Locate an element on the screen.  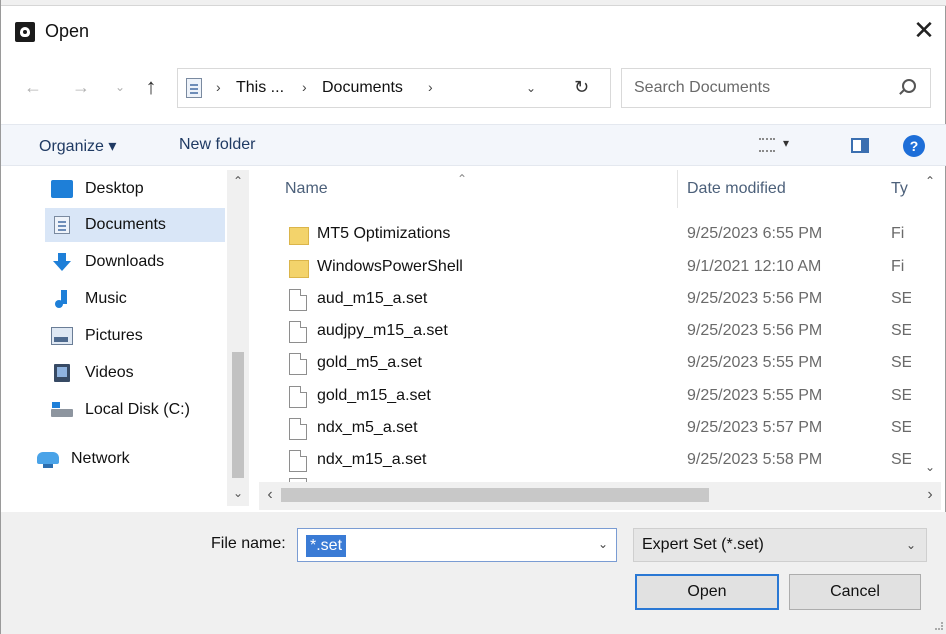
pictures-icon is located at coordinates (62, 336).